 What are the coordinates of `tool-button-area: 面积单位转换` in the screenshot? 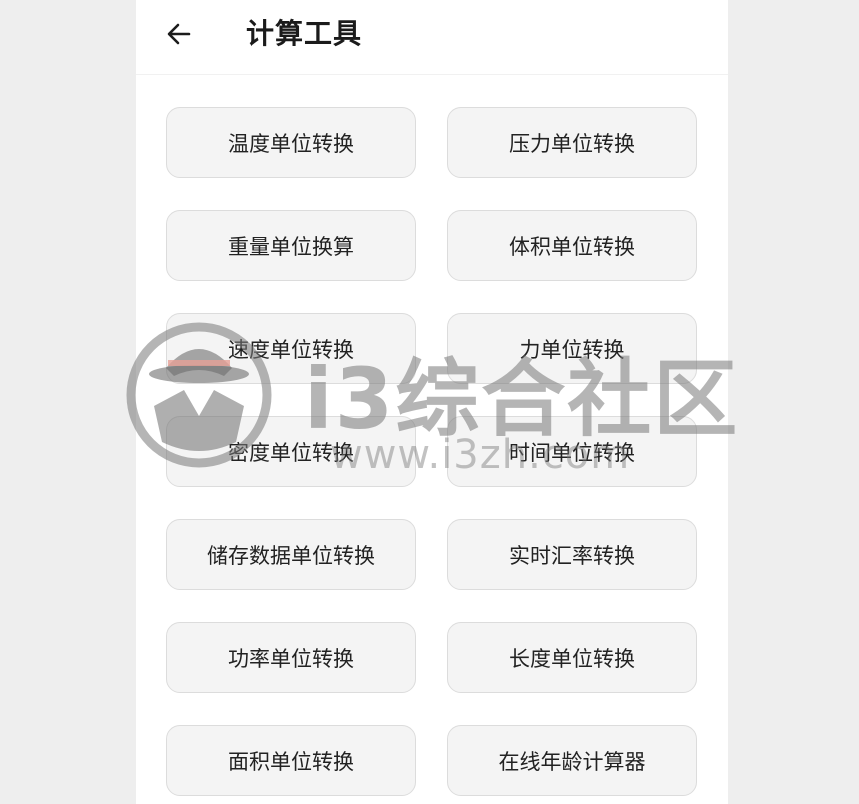 It's located at (291, 760).